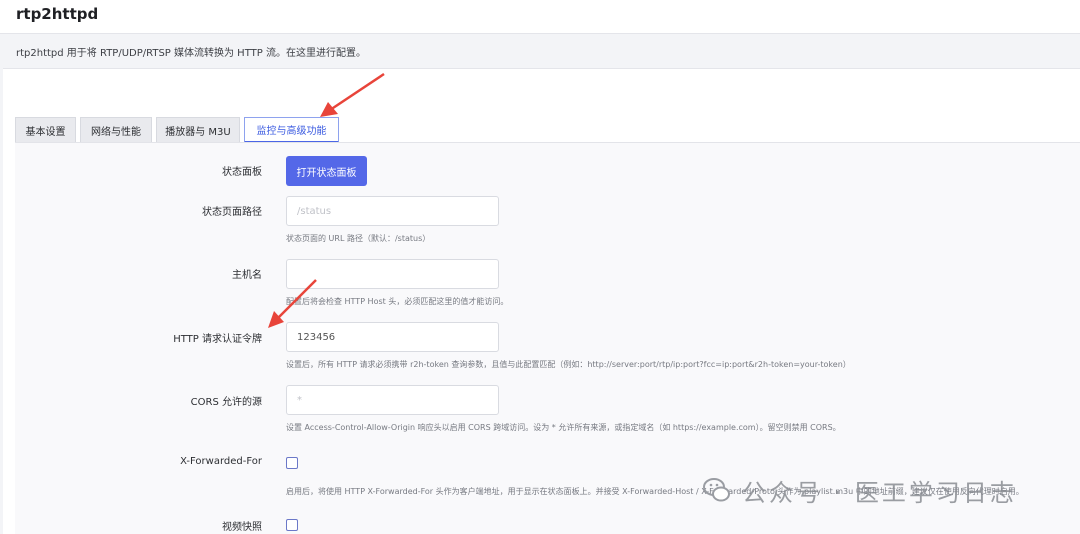  I want to click on snapshot-checkbox, so click(292, 525).